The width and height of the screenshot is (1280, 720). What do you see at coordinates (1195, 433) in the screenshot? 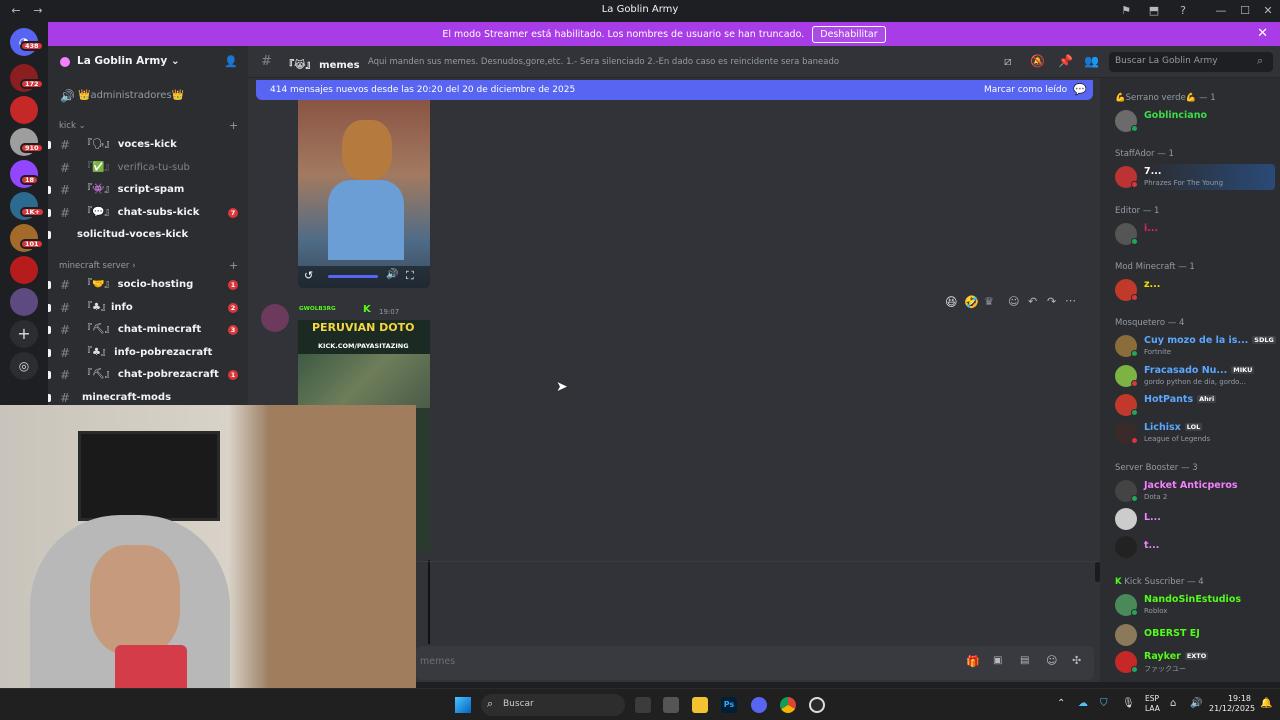
I see `member-item: Lichisx LOL League of Legends` at bounding box center [1195, 433].